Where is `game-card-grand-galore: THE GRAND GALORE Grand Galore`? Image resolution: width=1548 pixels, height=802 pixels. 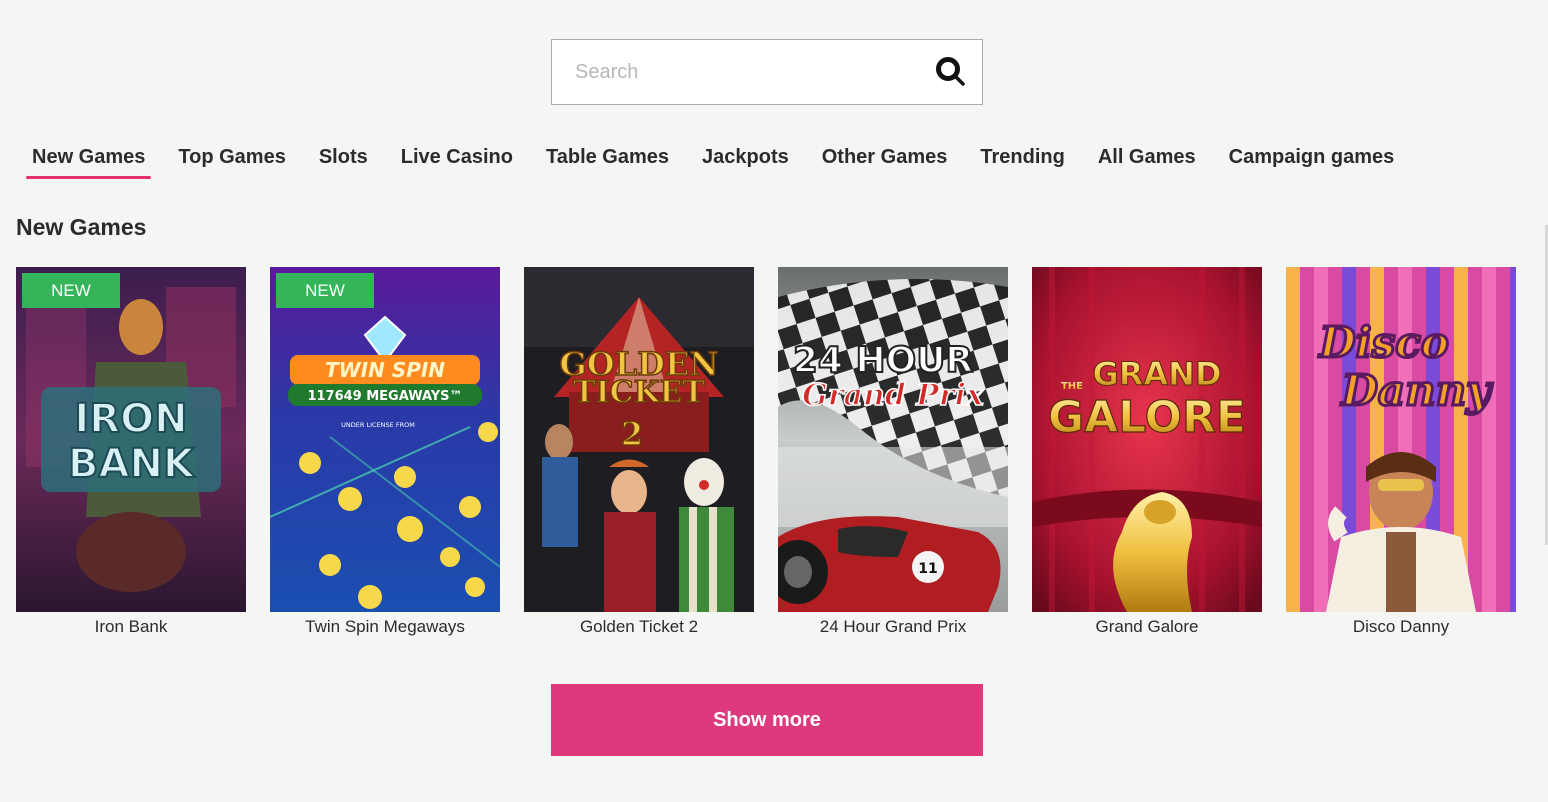 game-card-grand-galore: THE GRAND GALORE Grand Galore is located at coordinates (1147, 452).